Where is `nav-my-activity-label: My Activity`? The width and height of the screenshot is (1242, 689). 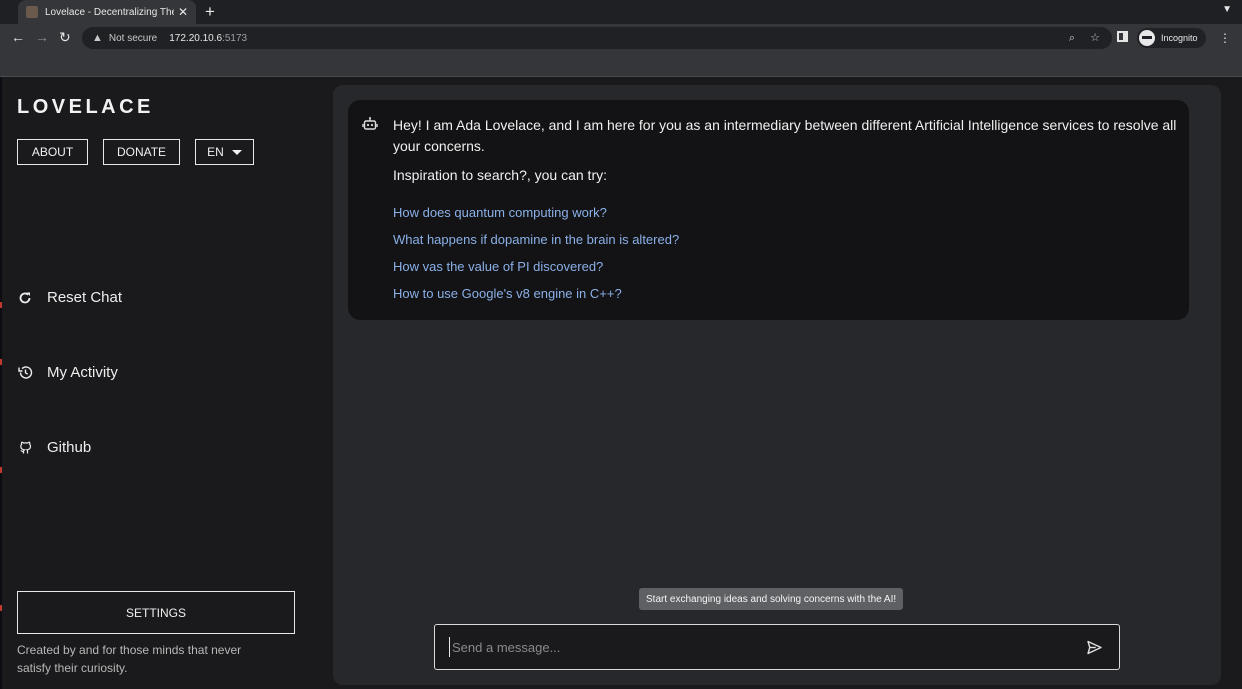
nav-my-activity-label: My Activity is located at coordinates (82, 372).